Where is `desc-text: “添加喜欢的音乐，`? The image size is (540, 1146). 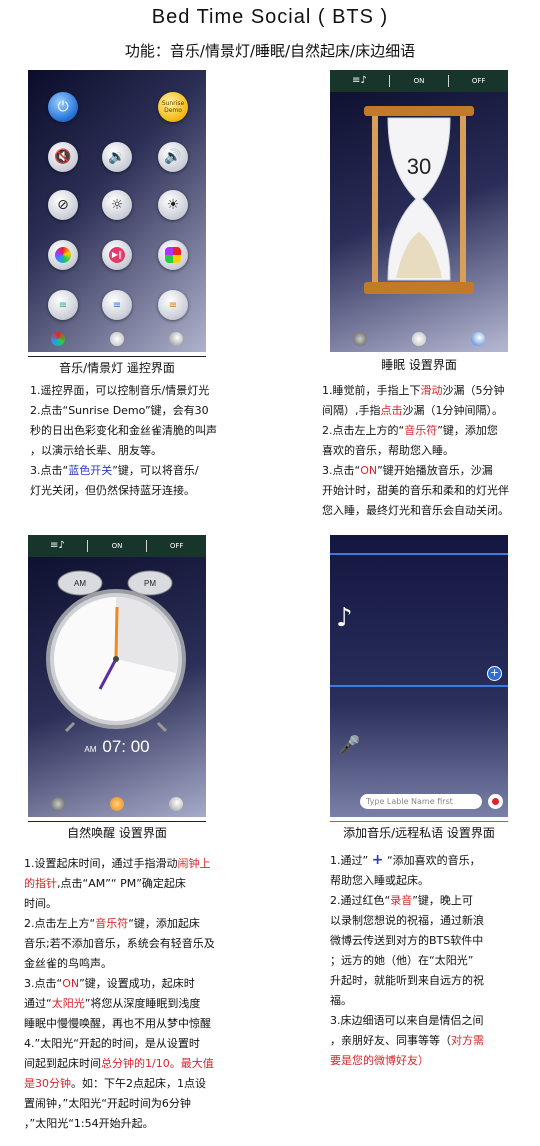 desc-text: “添加喜欢的音乐， is located at coordinates (433, 860).